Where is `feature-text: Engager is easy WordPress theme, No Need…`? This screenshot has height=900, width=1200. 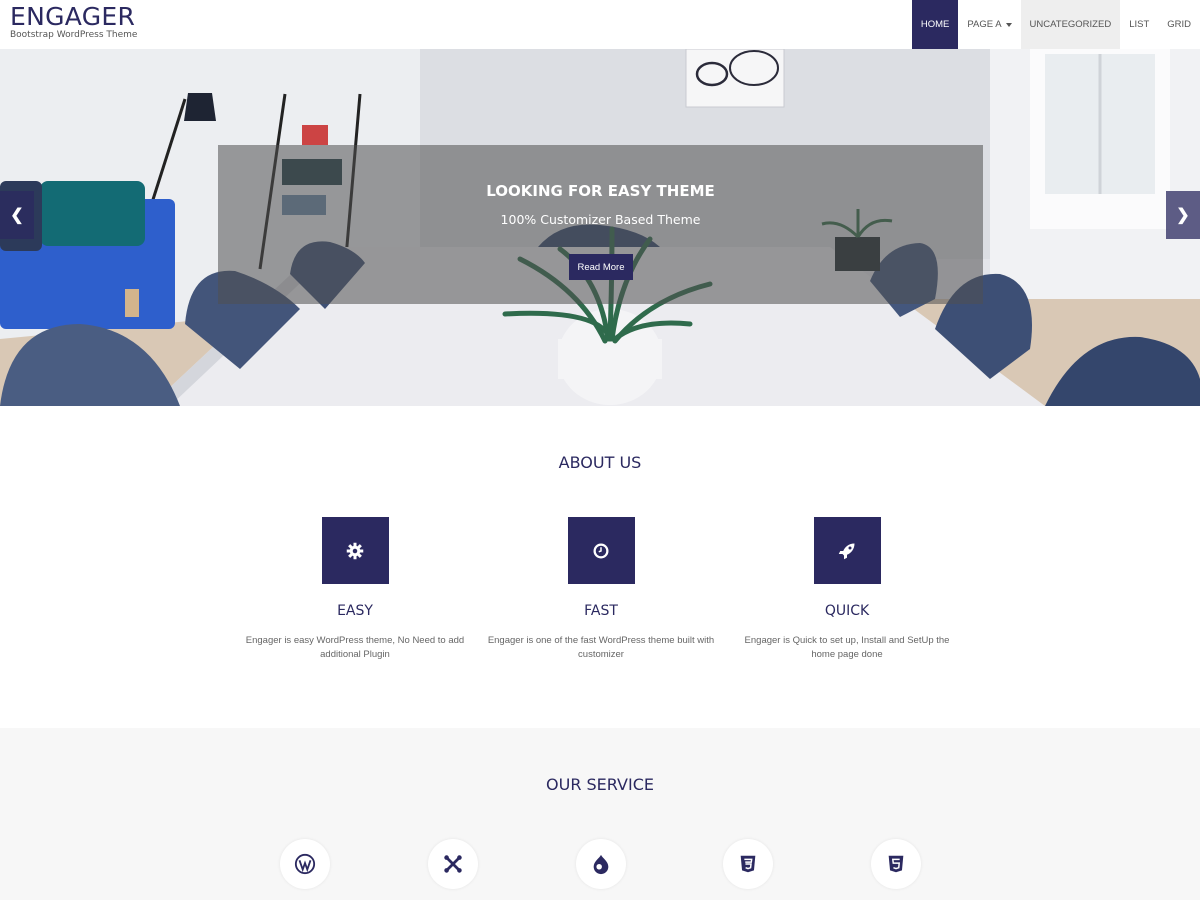
feature-text: Engager is easy WordPress theme, No Need… is located at coordinates (355, 647).